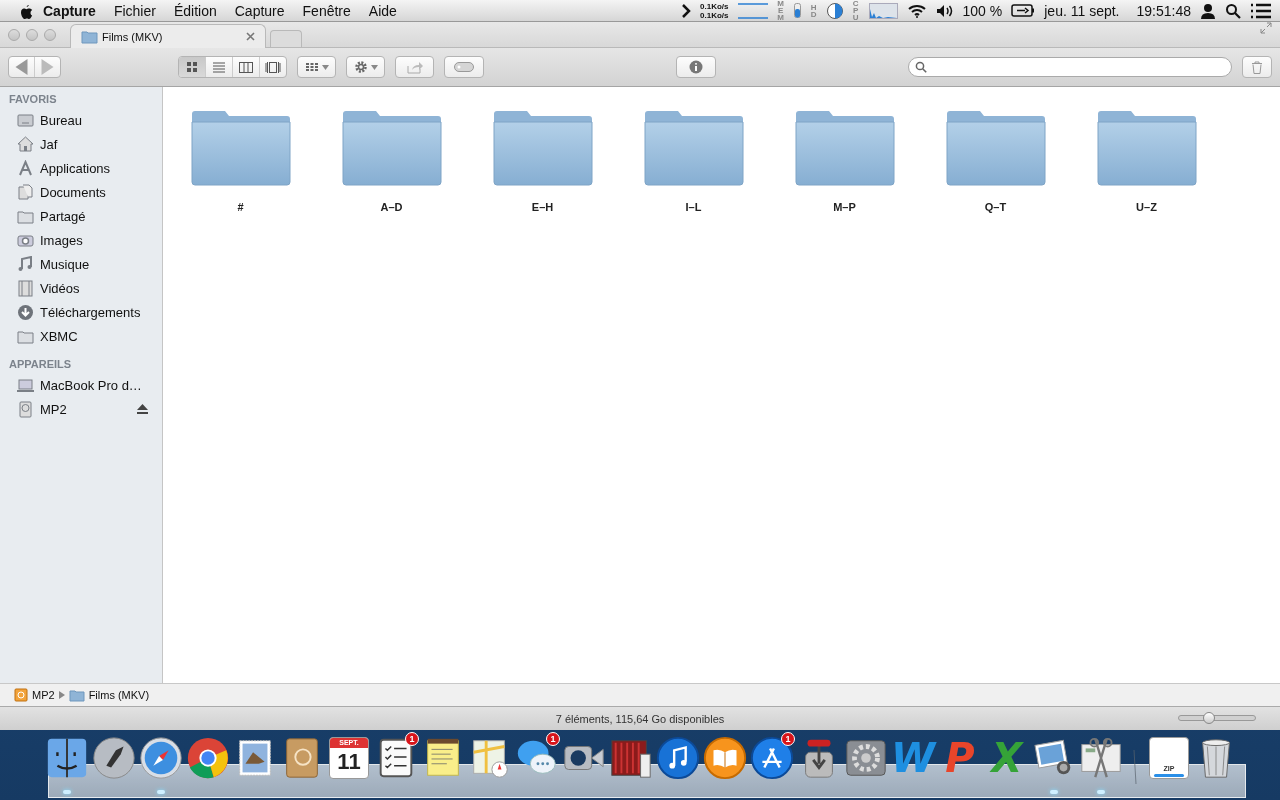  What do you see at coordinates (25, 288) in the screenshot?
I see `film-icon` at bounding box center [25, 288].